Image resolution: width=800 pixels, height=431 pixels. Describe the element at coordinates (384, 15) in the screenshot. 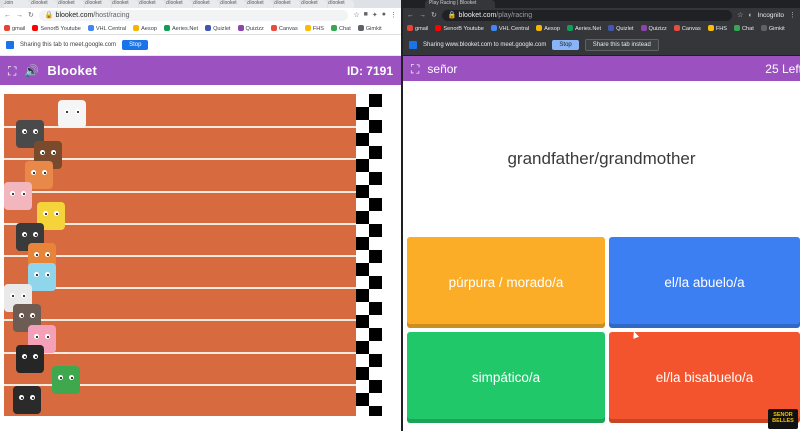

I see `profile-icon: ●` at that location.